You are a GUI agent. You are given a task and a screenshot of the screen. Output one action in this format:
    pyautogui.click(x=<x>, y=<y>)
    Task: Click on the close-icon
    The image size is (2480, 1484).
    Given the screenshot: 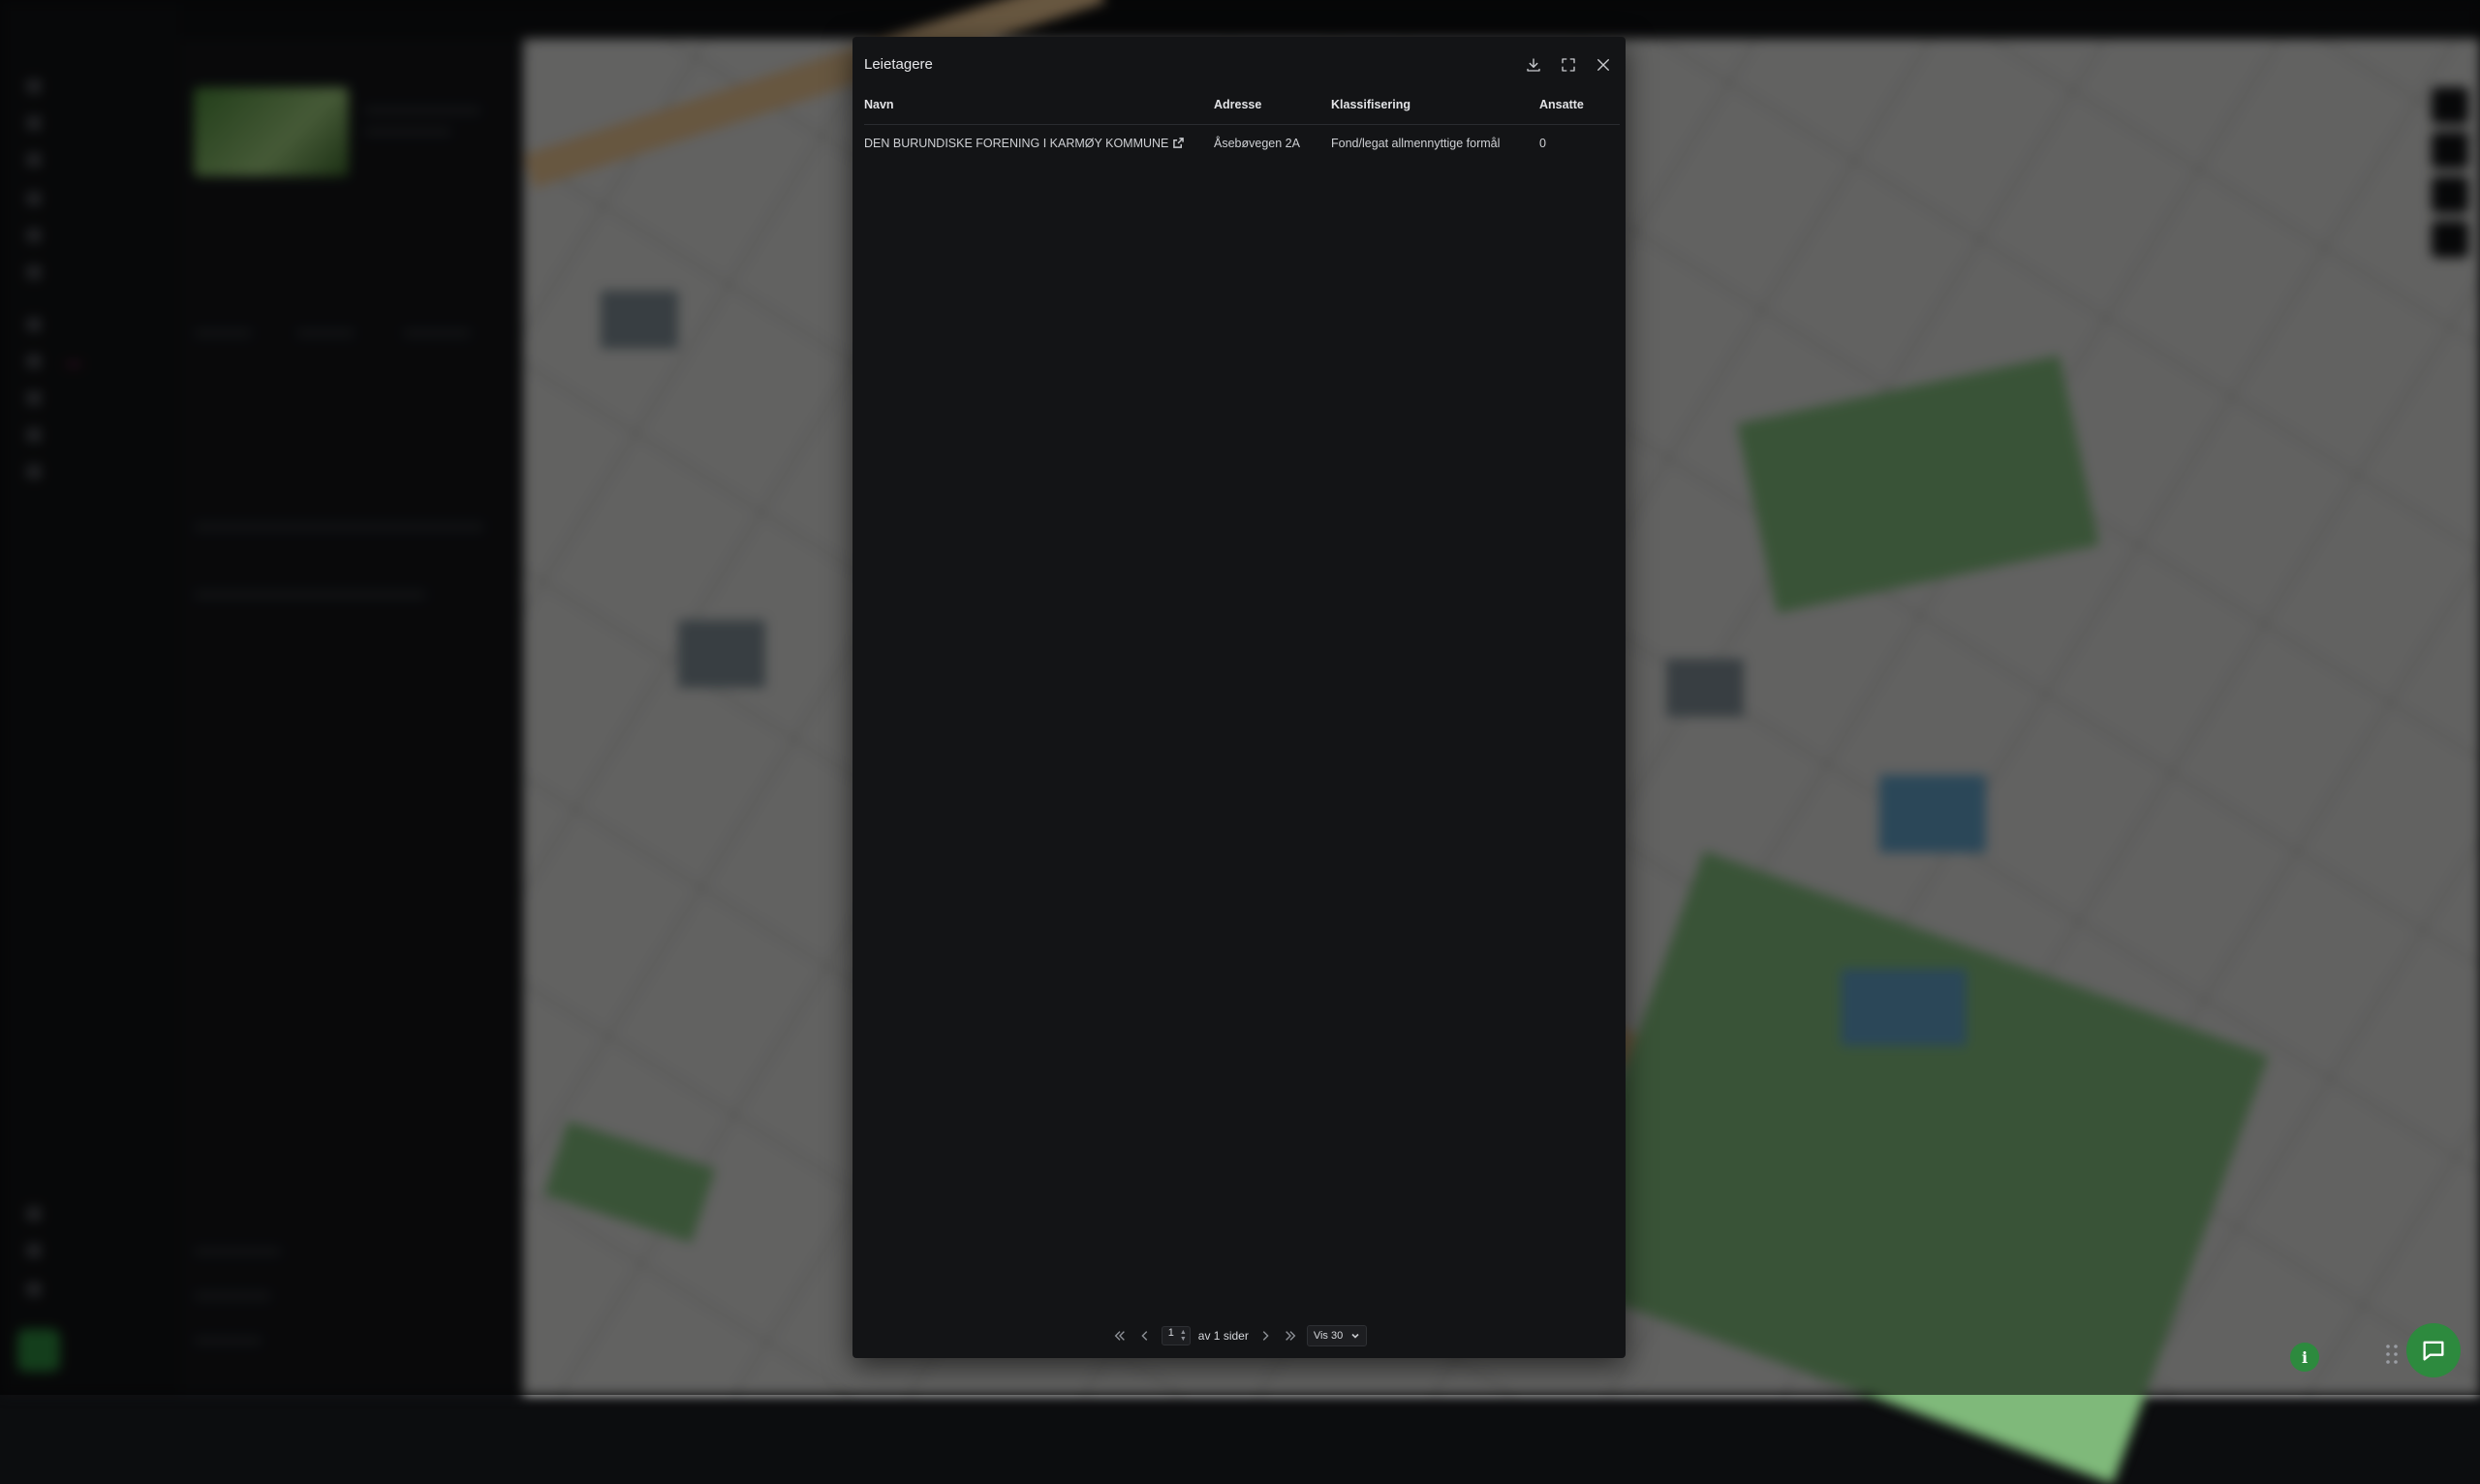 What is the action you would take?
    pyautogui.click(x=1603, y=65)
    